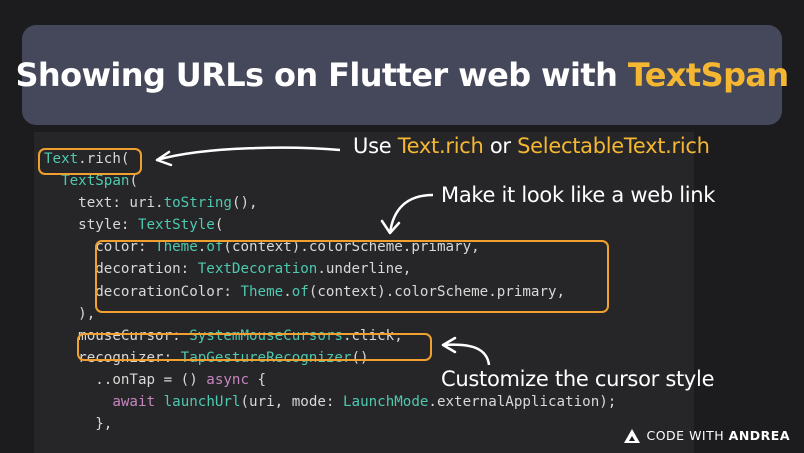 This screenshot has height=453, width=804. I want to click on code-line: },, so click(330, 424).